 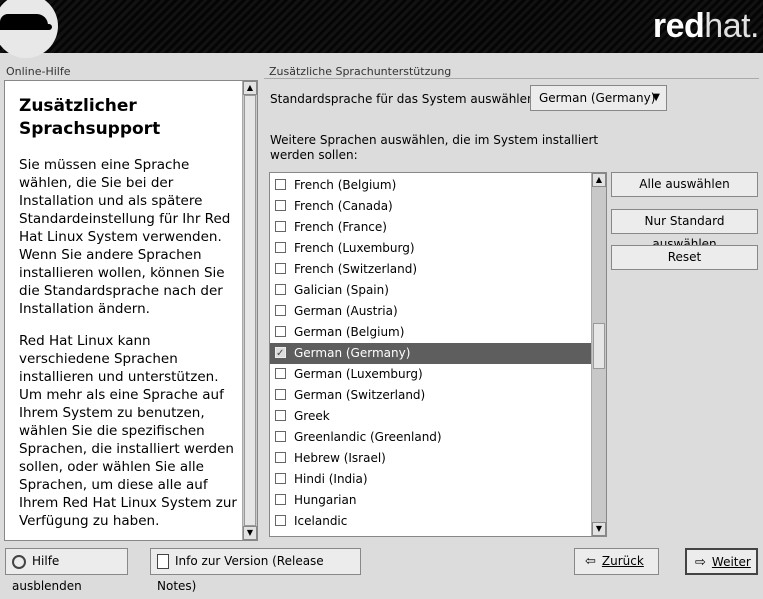 I want to click on language-row: French (Belgium), so click(x=430, y=185).